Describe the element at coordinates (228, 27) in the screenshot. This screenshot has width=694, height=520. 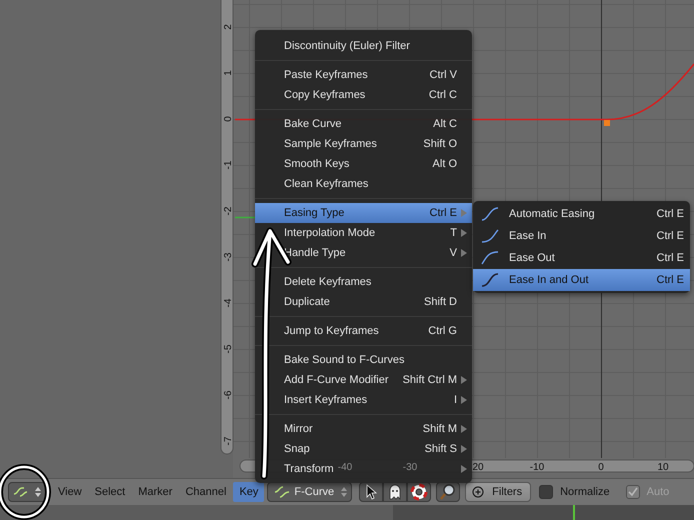
I see `axis-label: 2` at that location.